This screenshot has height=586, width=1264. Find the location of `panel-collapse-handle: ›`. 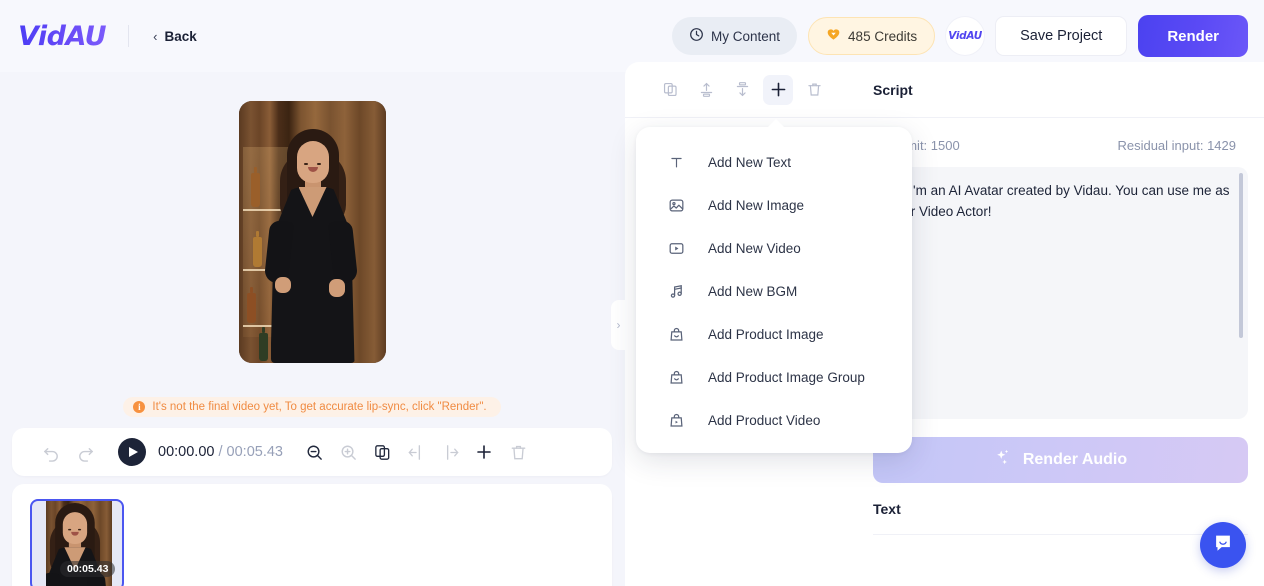

panel-collapse-handle: › is located at coordinates (618, 325).